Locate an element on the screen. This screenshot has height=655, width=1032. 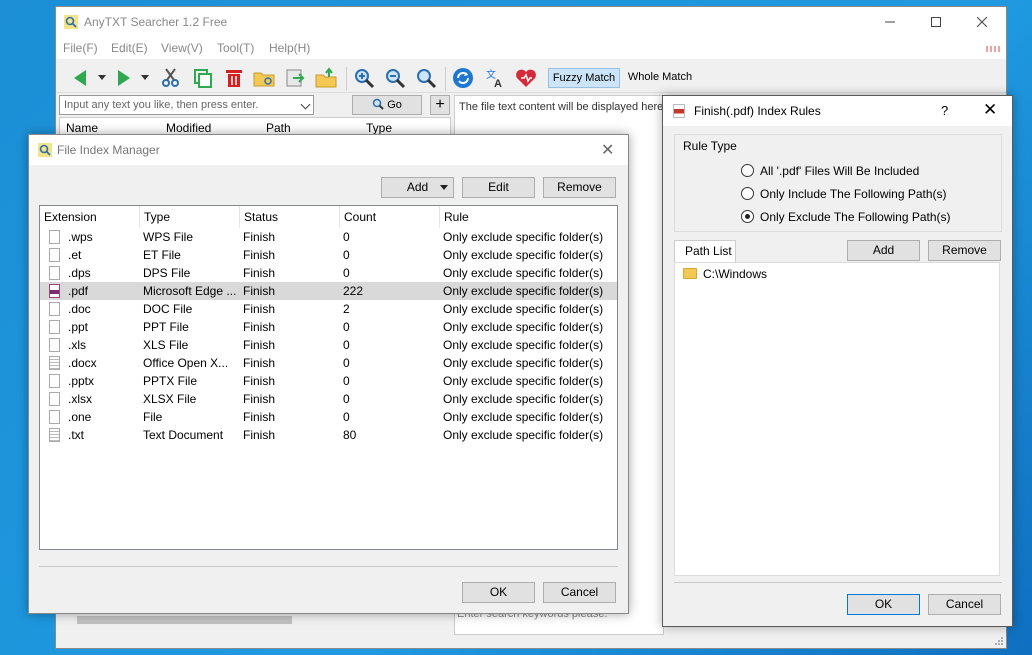
option-label: All '.pdf' Files Will Be Included is located at coordinates (840, 171).